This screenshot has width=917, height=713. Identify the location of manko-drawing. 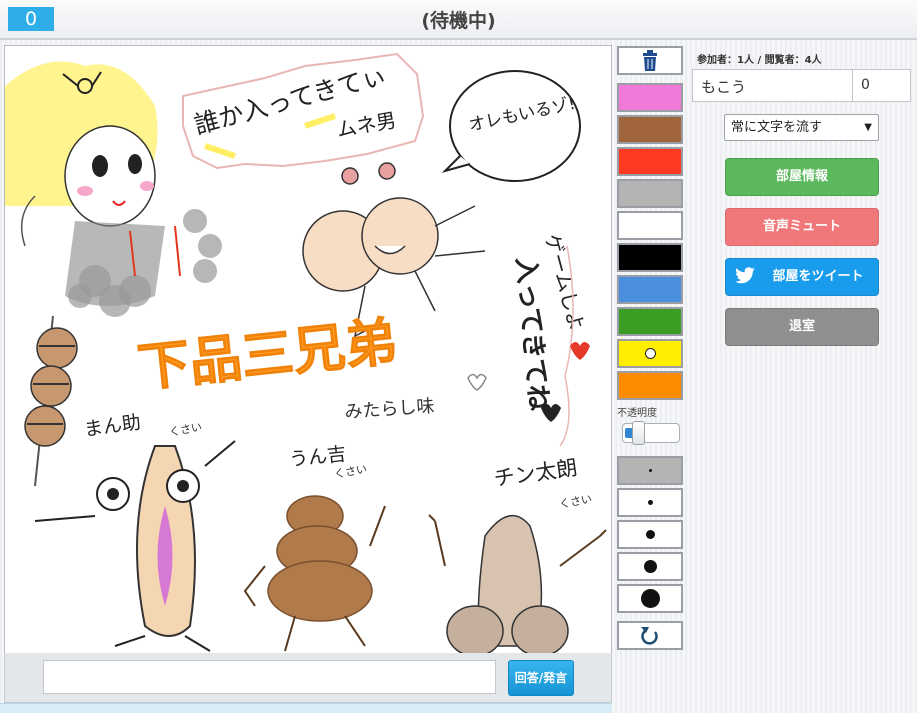
(135, 546).